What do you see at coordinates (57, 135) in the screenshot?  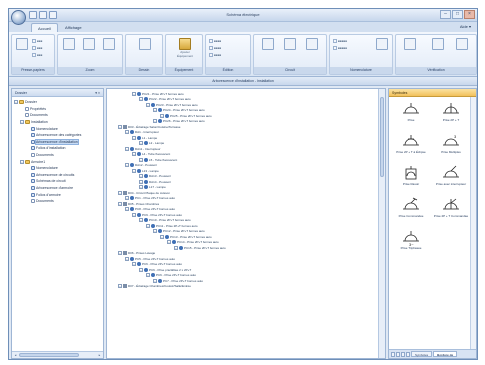 I see `tree-item: Arborescence des catégories` at bounding box center [57, 135].